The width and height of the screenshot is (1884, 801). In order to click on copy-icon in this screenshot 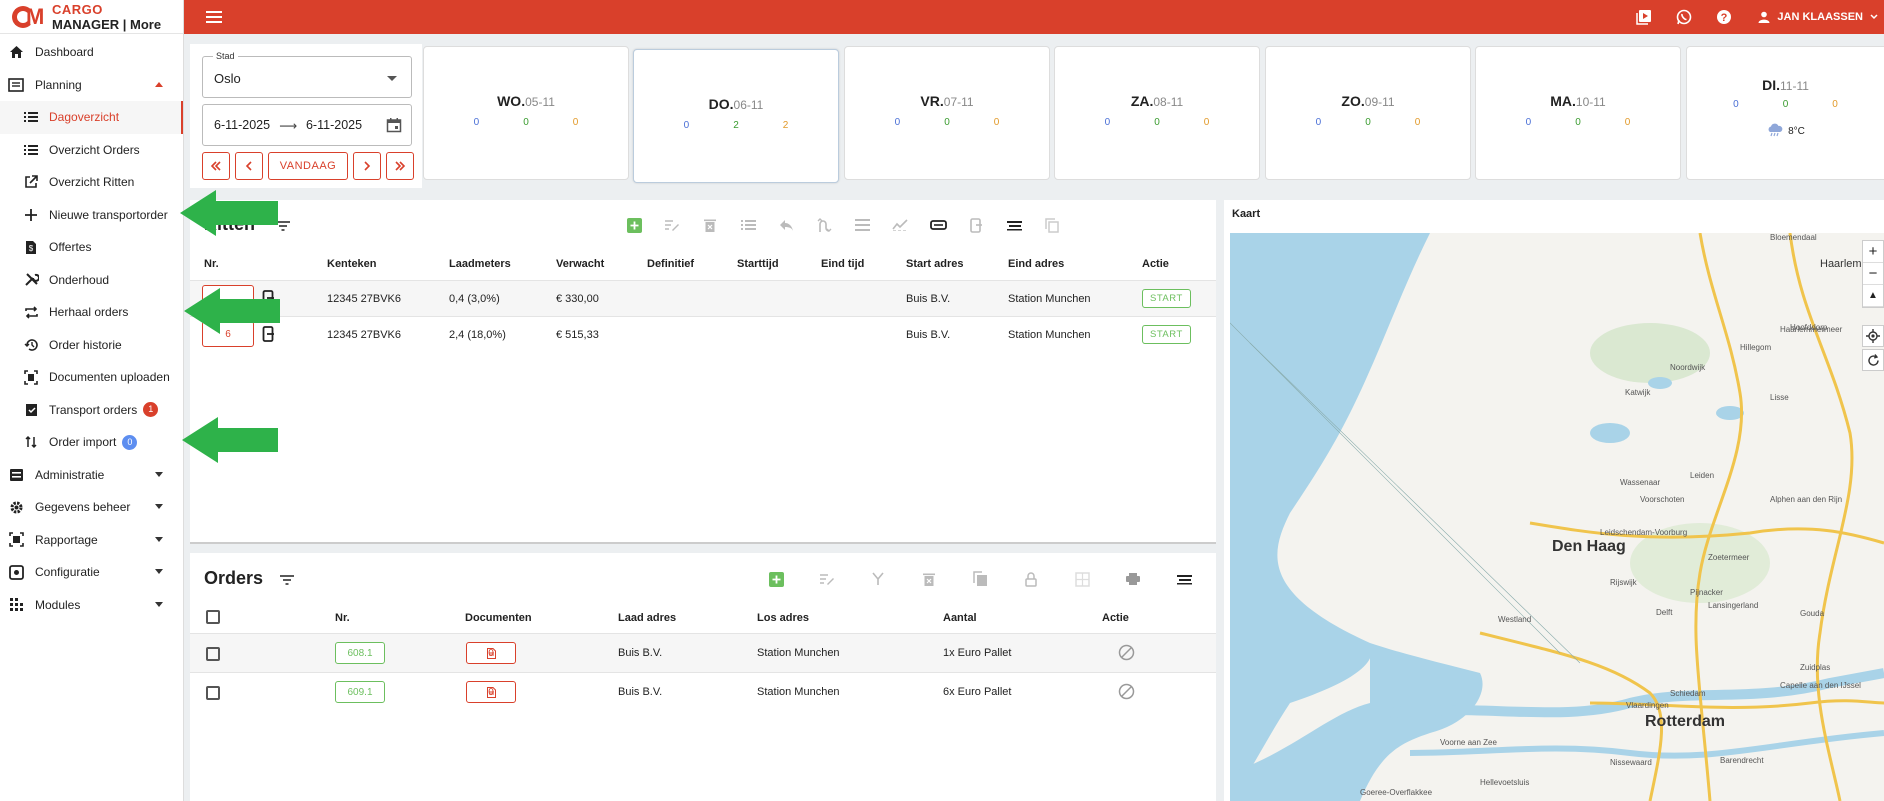, I will do `click(1052, 225)`.